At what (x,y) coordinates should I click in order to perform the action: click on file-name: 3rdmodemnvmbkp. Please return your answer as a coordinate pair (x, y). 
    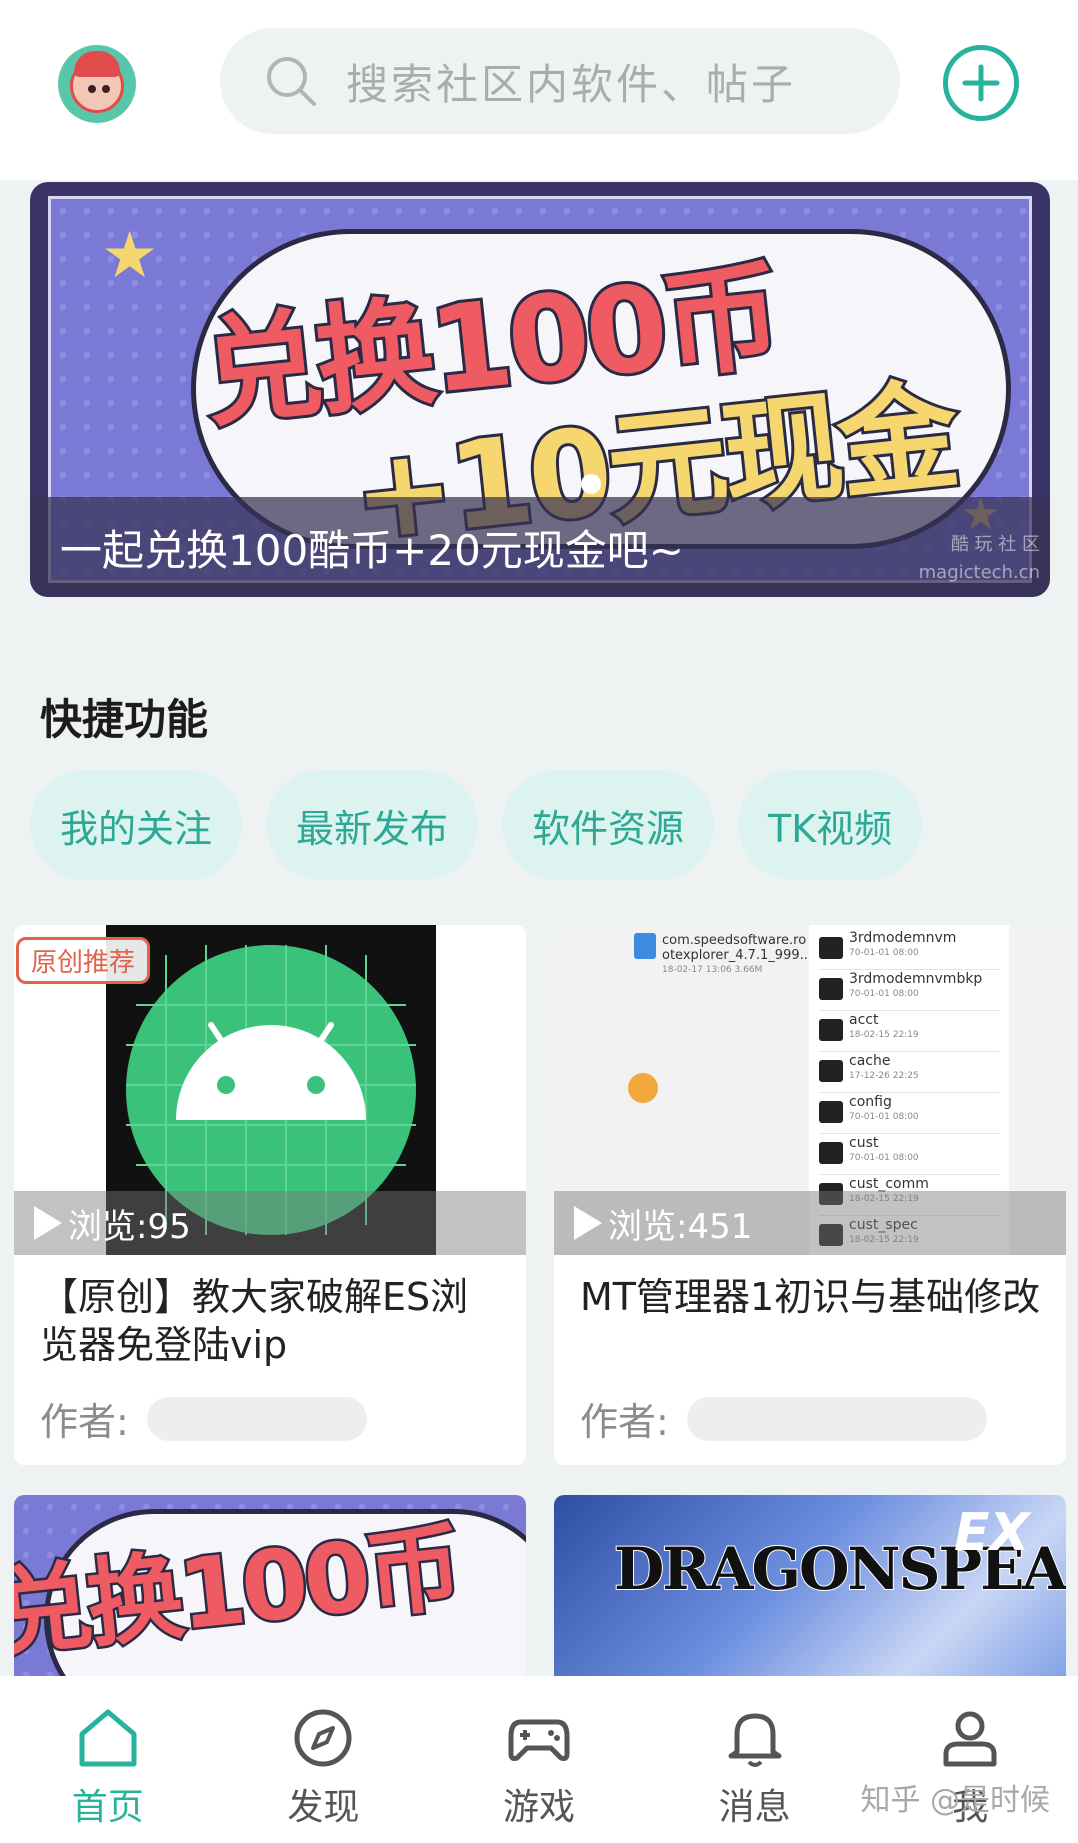
    Looking at the image, I should click on (916, 979).